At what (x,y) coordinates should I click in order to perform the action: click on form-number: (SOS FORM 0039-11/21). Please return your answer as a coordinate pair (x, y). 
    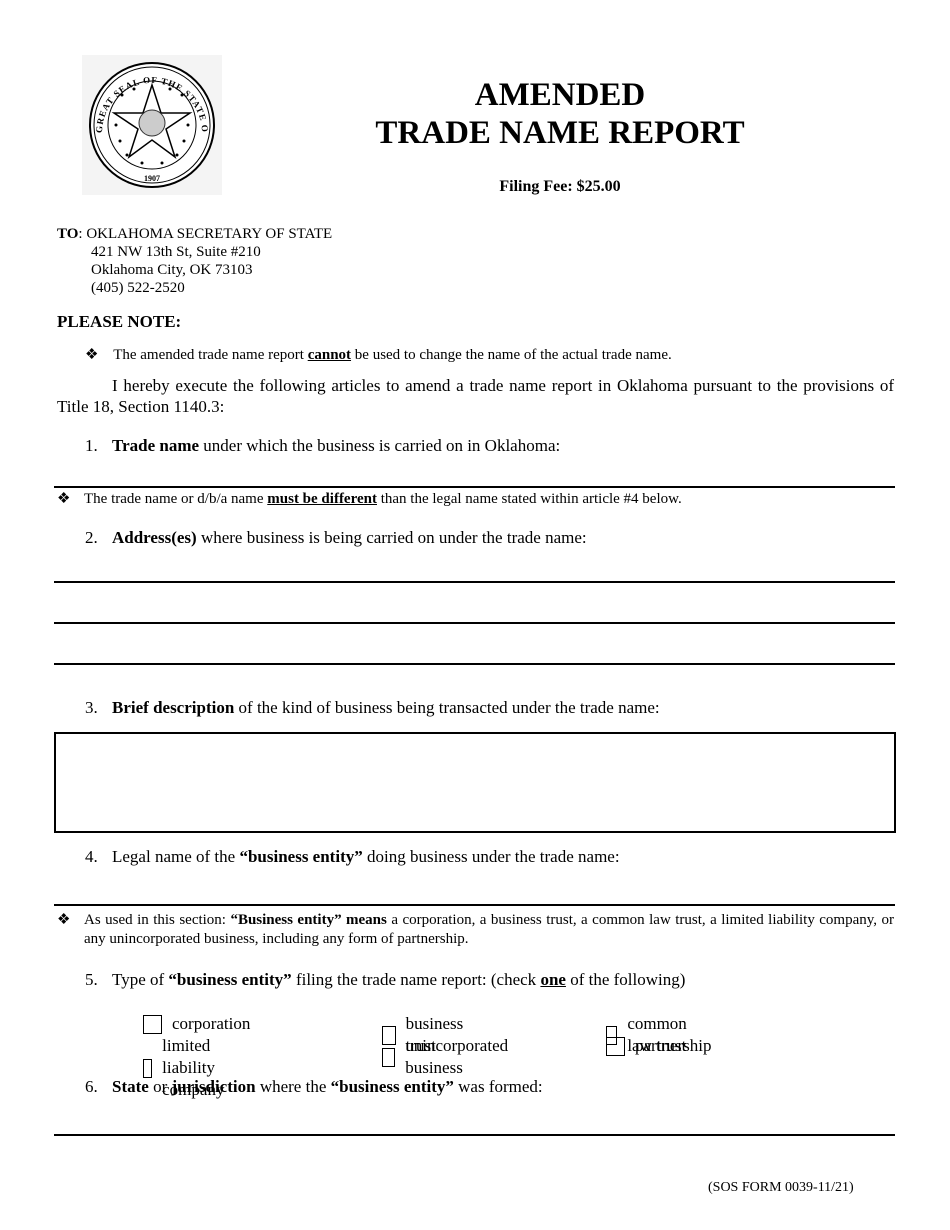
    Looking at the image, I should click on (781, 1187).